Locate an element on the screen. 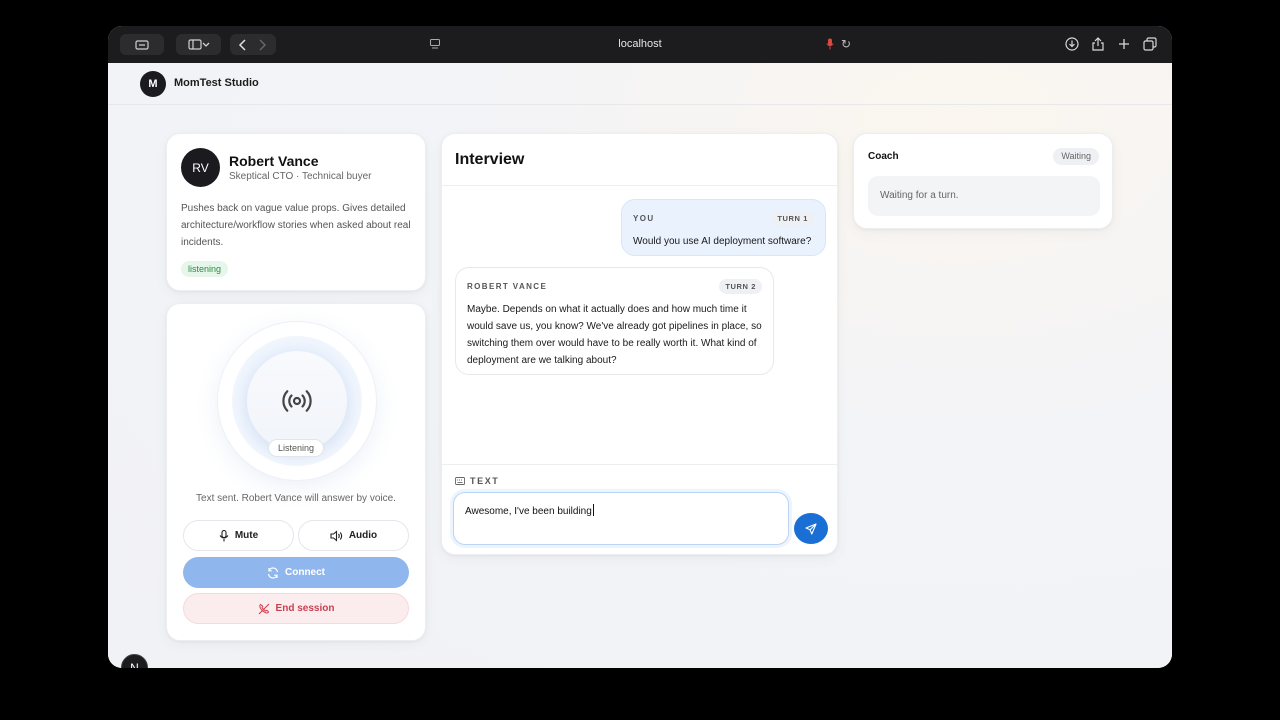 The image size is (1280, 720). microphone-icon is located at coordinates (224, 535).